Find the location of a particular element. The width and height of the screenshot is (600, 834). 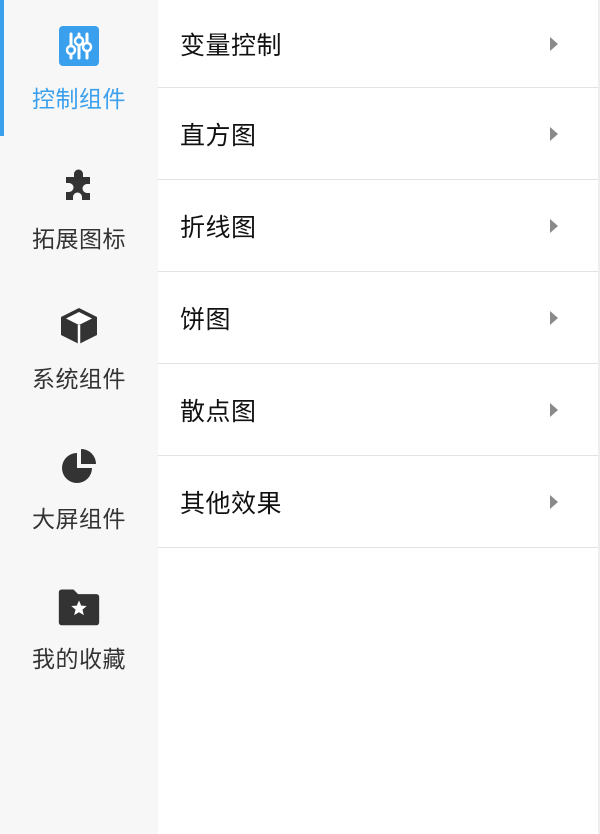

list-item-label: 直方图 is located at coordinates (218, 135).